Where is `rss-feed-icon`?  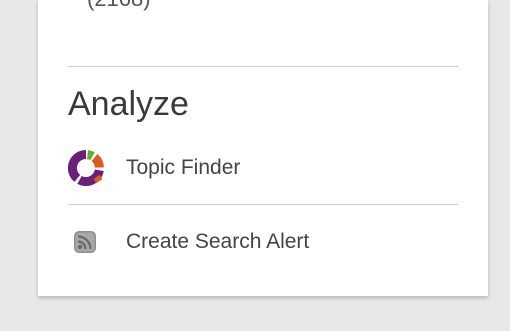 rss-feed-icon is located at coordinates (85, 242).